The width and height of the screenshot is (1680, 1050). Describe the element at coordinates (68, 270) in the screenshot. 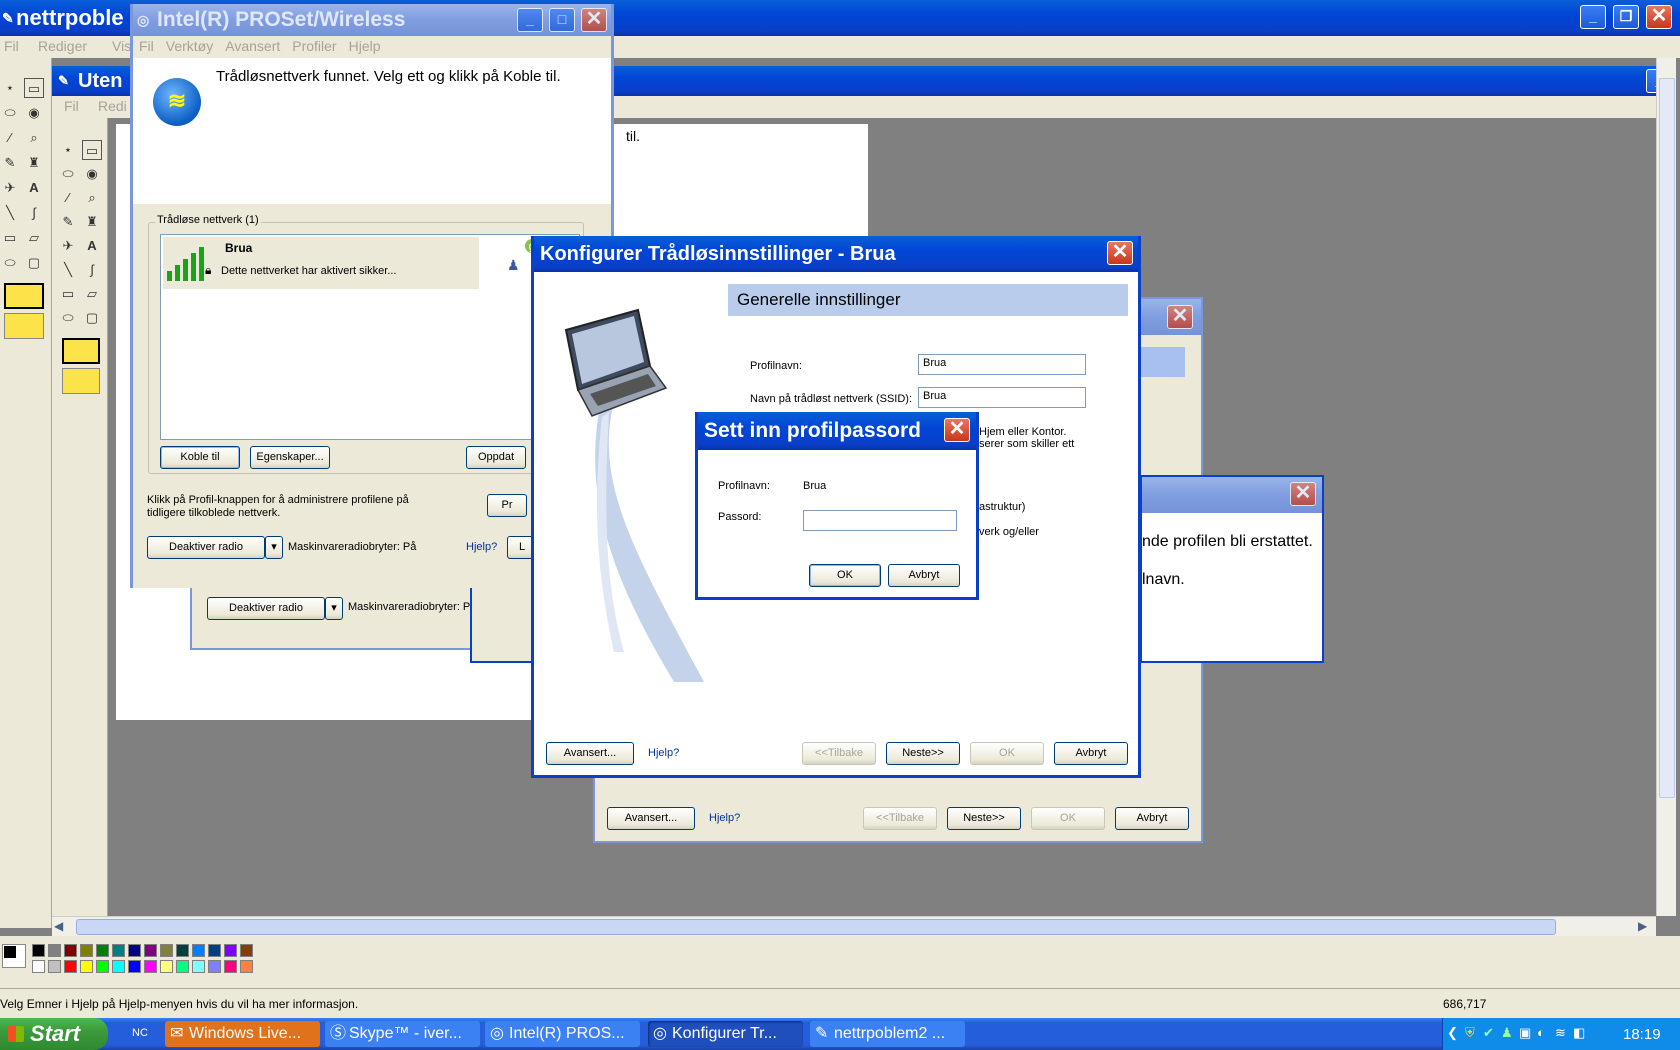

I see `line-icon: ╲` at that location.